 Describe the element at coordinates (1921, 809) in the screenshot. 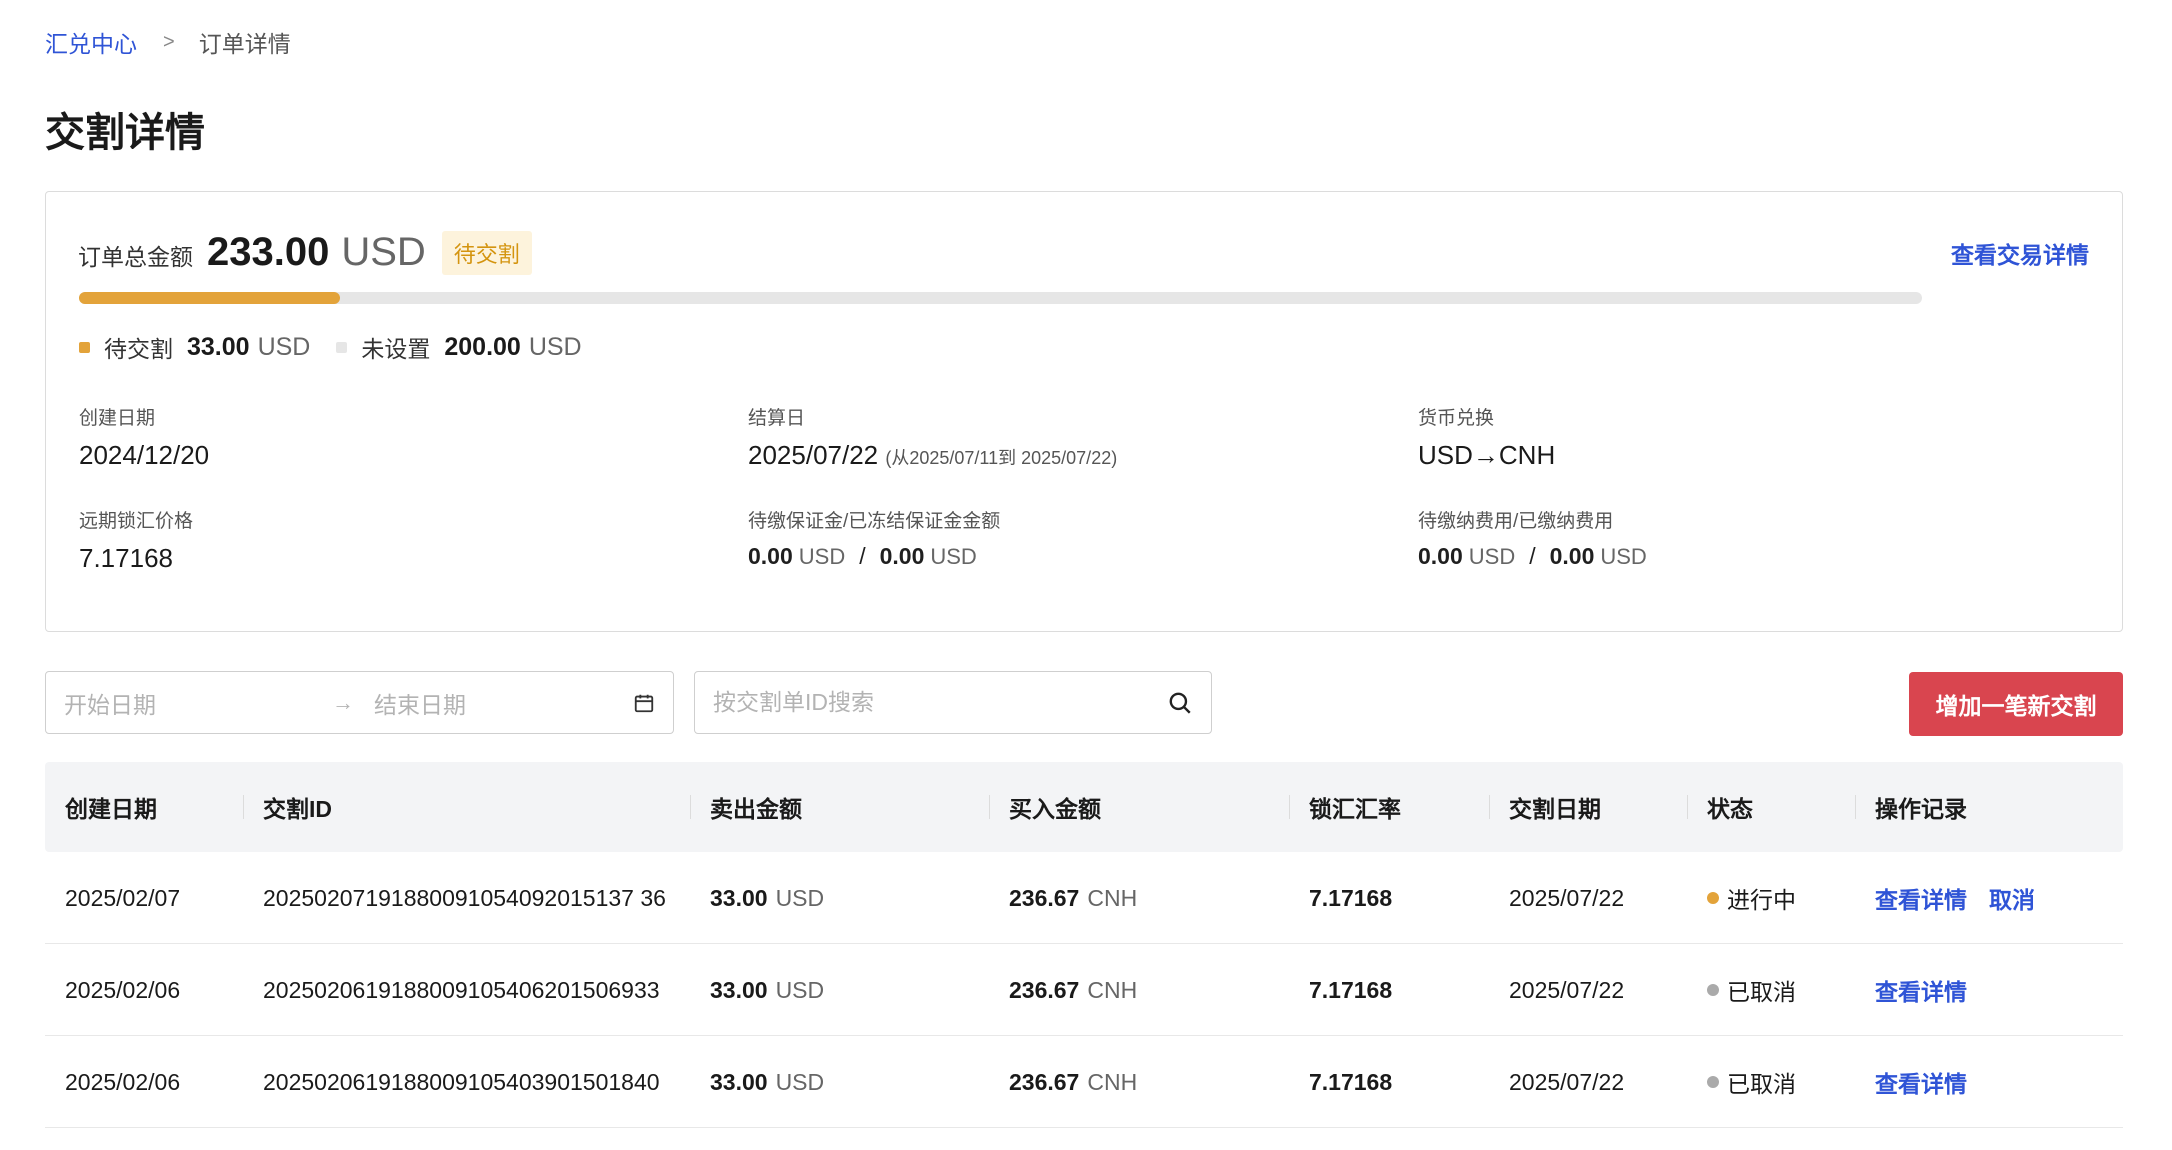

I see `column-header-actions: 操作记录` at that location.